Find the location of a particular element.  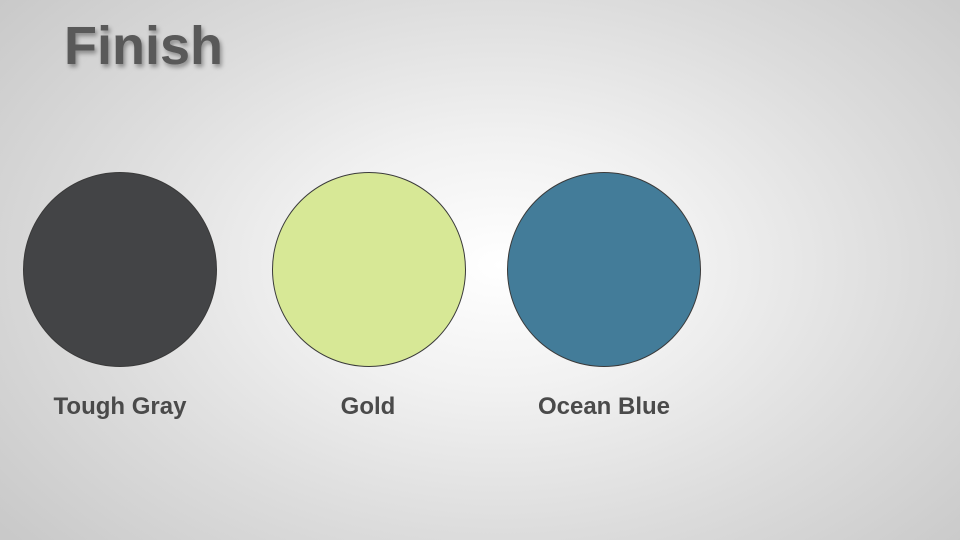

finish-label-tough-gray: Tough Gray is located at coordinates (120, 406).